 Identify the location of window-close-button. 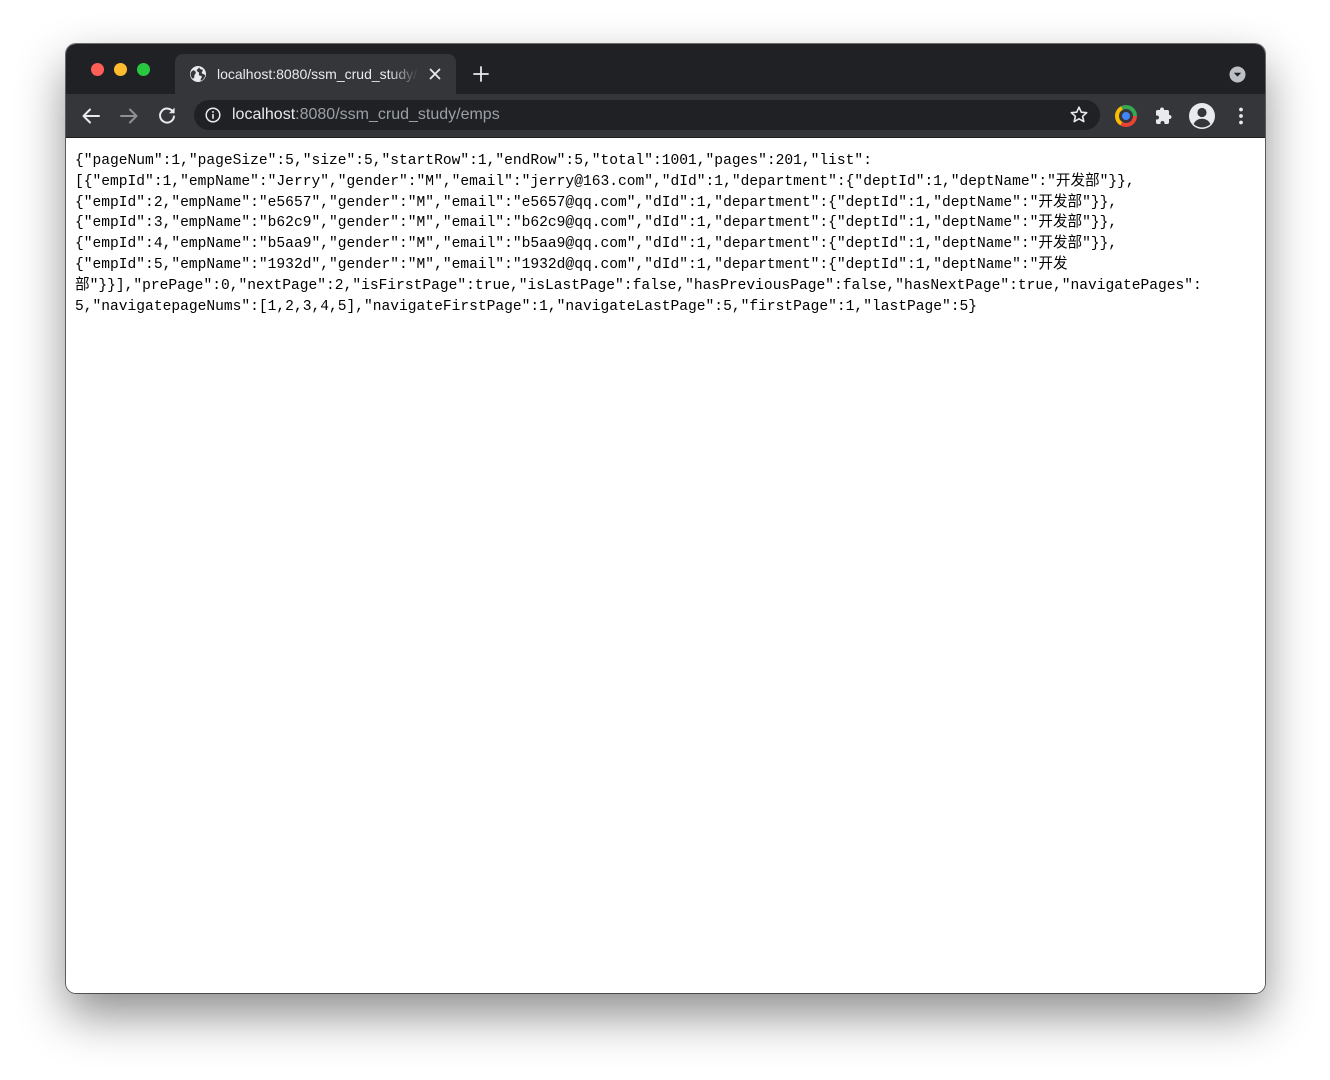
(97, 69).